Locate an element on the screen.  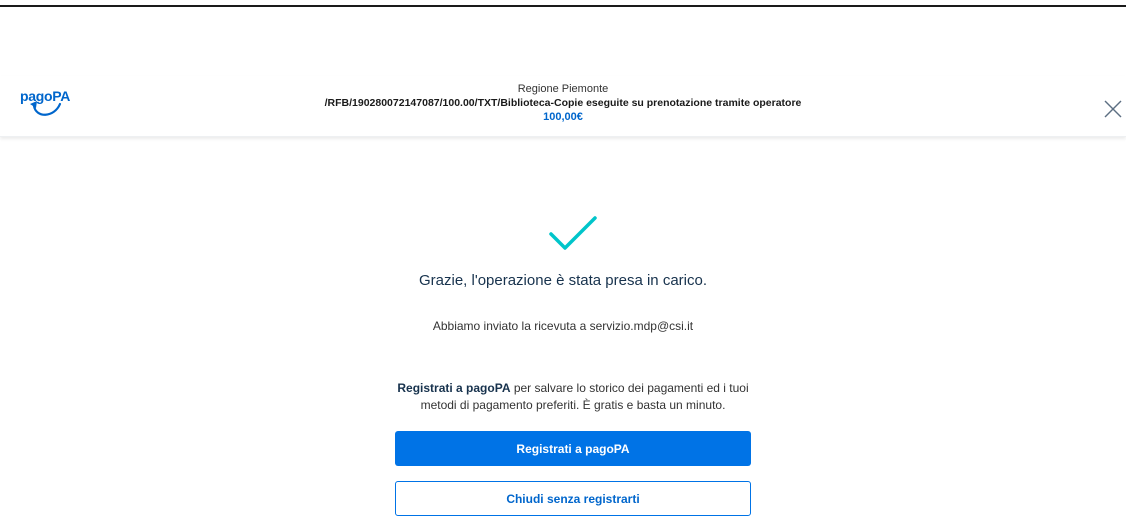
payment-amount: 100,00€ is located at coordinates (563, 117).